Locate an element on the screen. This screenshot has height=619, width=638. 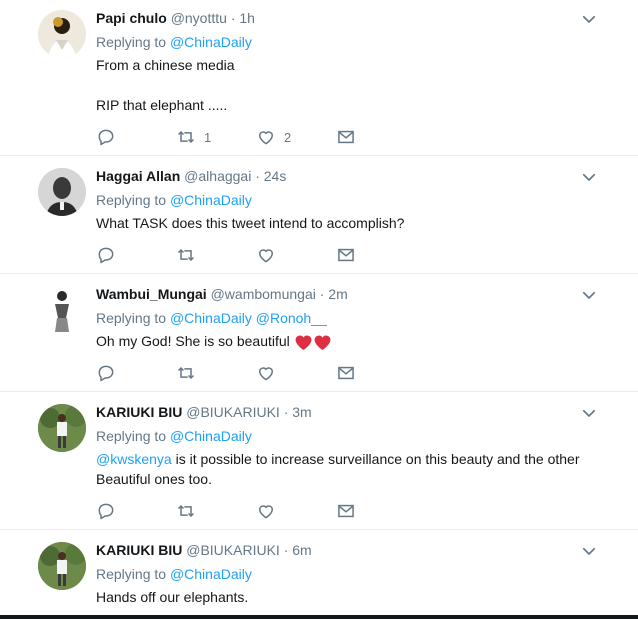
tweet-text: Hands off our elephants. is located at coordinates (172, 597).